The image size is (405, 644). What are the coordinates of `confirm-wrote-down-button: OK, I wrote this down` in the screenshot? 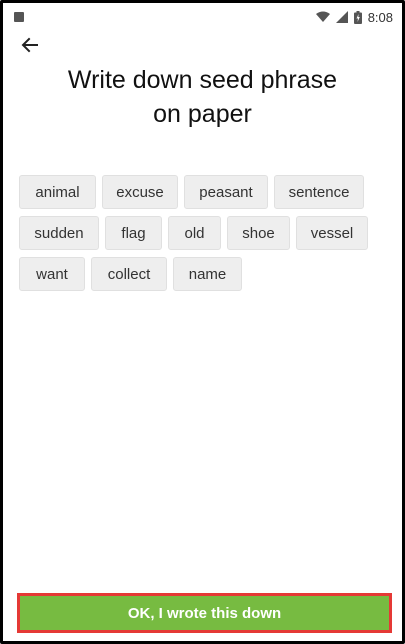 It's located at (204, 613).